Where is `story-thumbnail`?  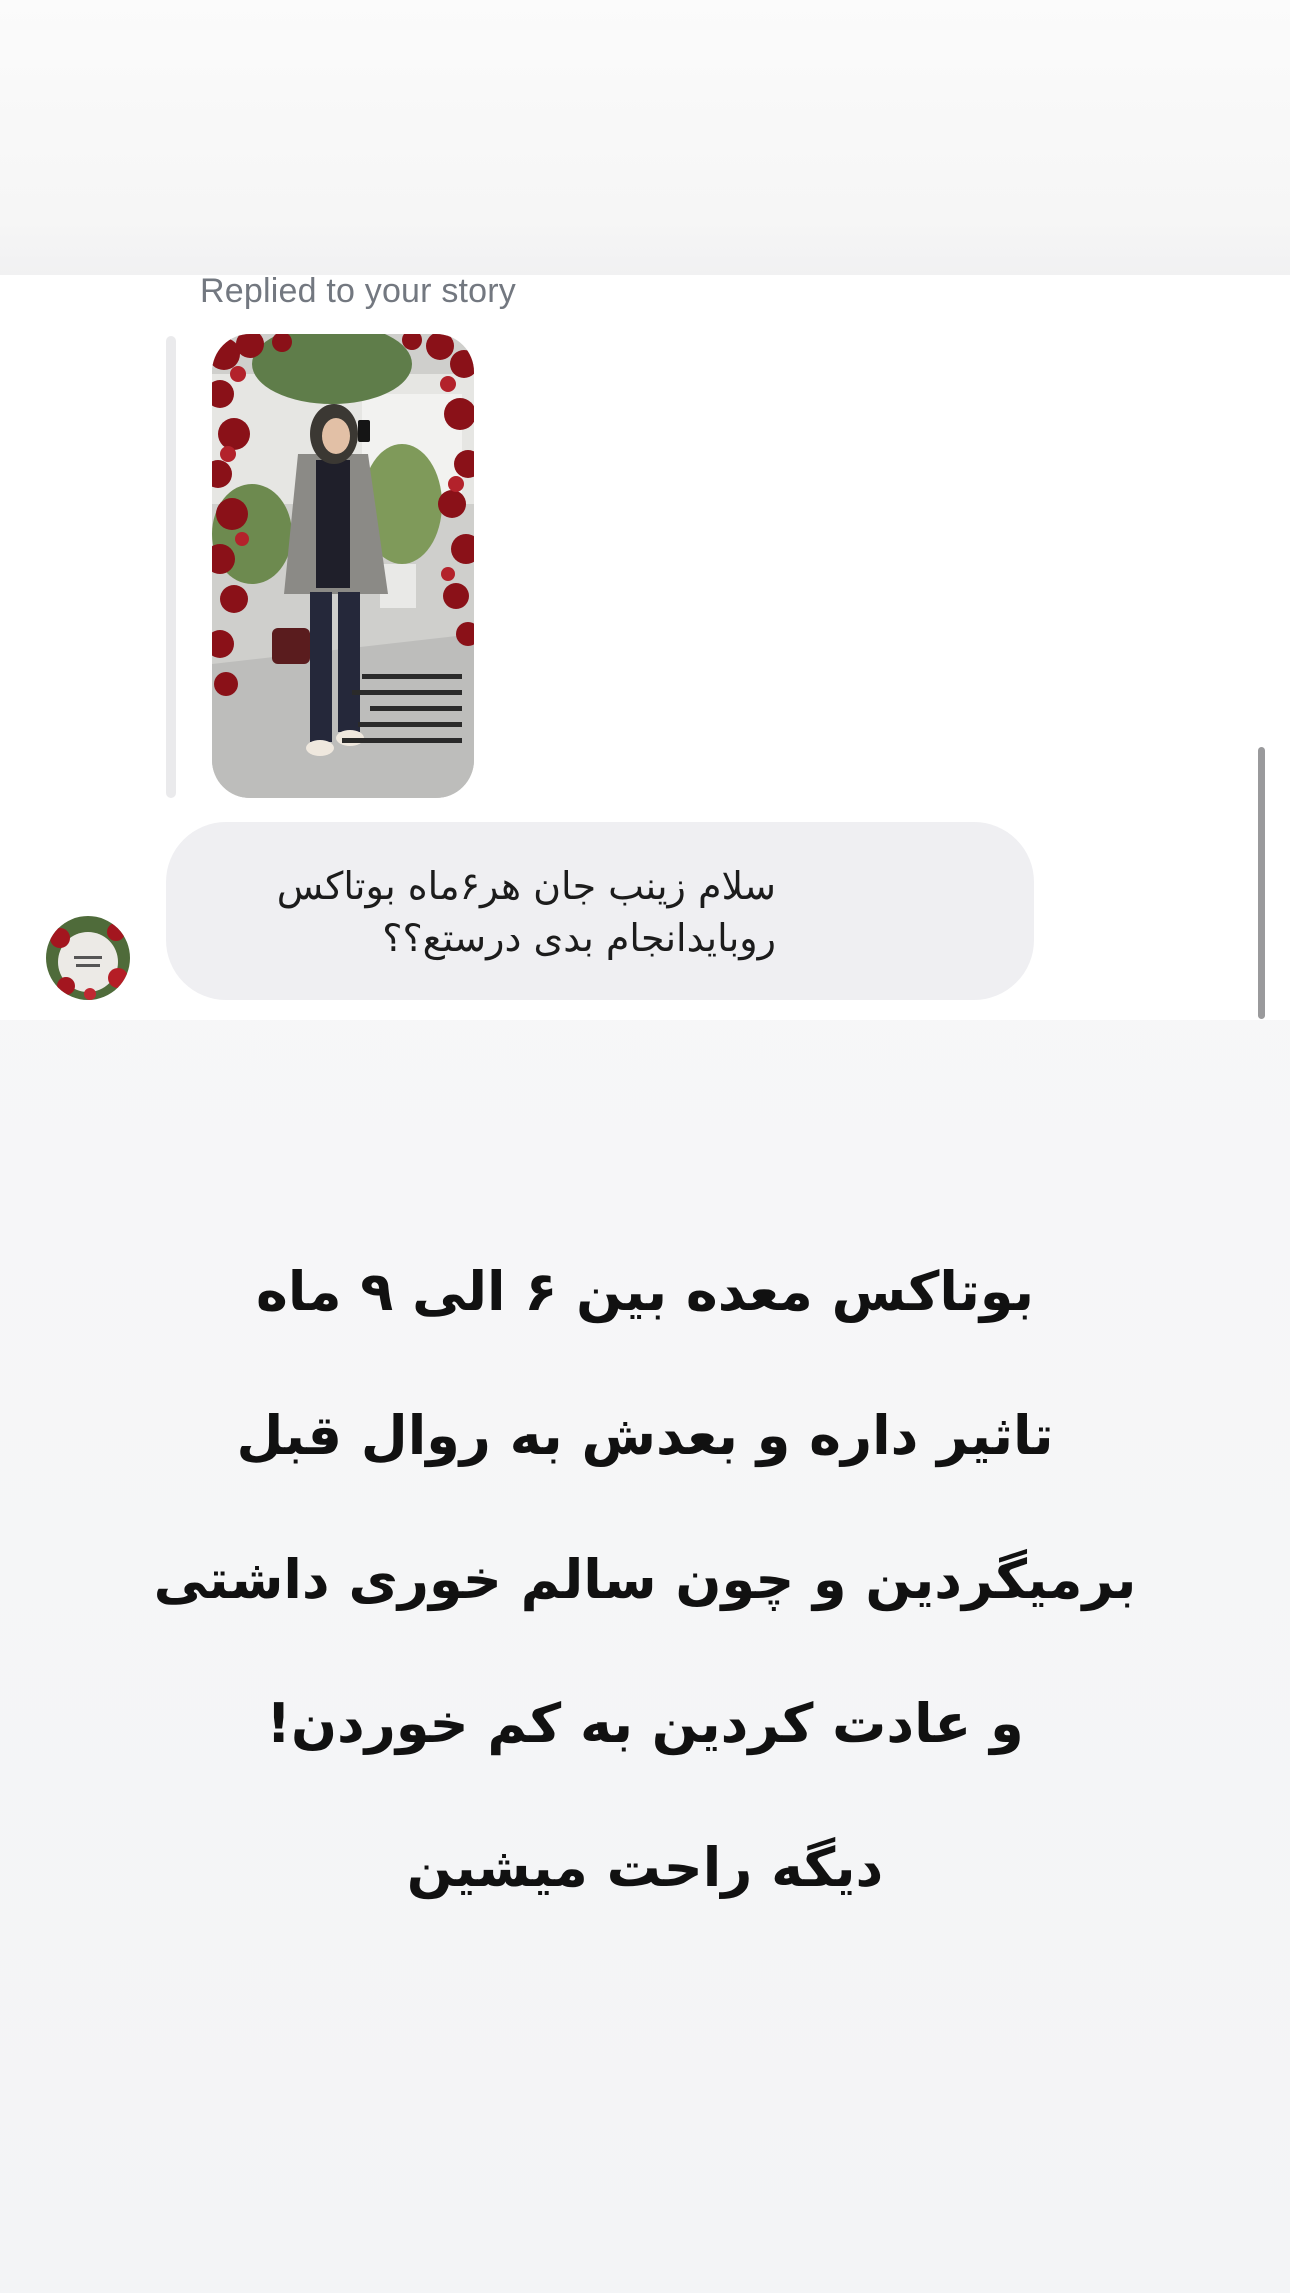
story-thumbnail is located at coordinates (343, 566).